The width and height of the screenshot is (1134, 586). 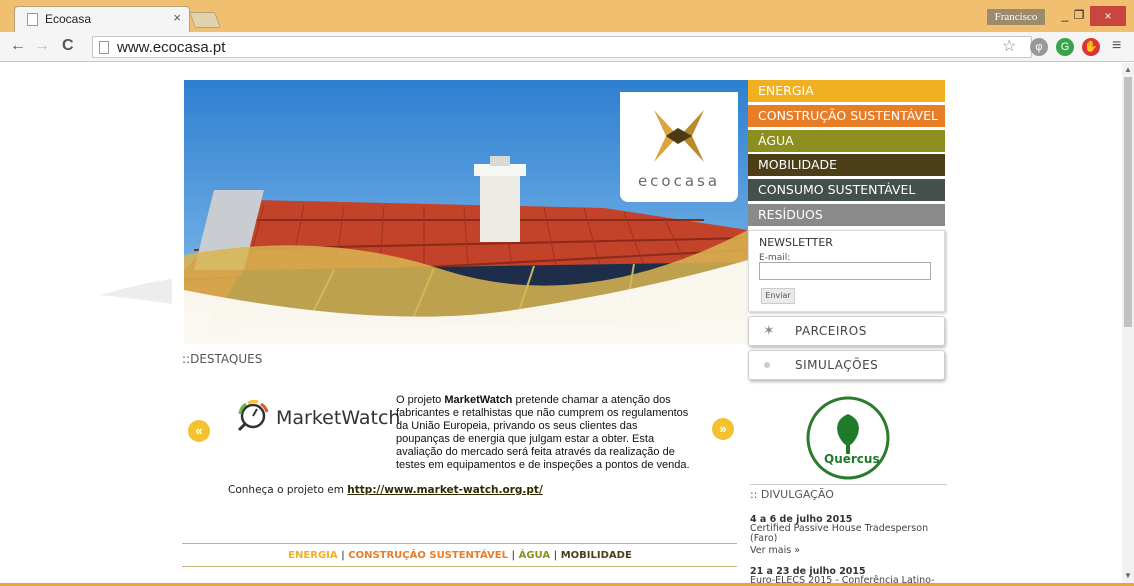 What do you see at coordinates (837, 365) in the screenshot?
I see `simulacoes-label: SIMULAÇÕES` at bounding box center [837, 365].